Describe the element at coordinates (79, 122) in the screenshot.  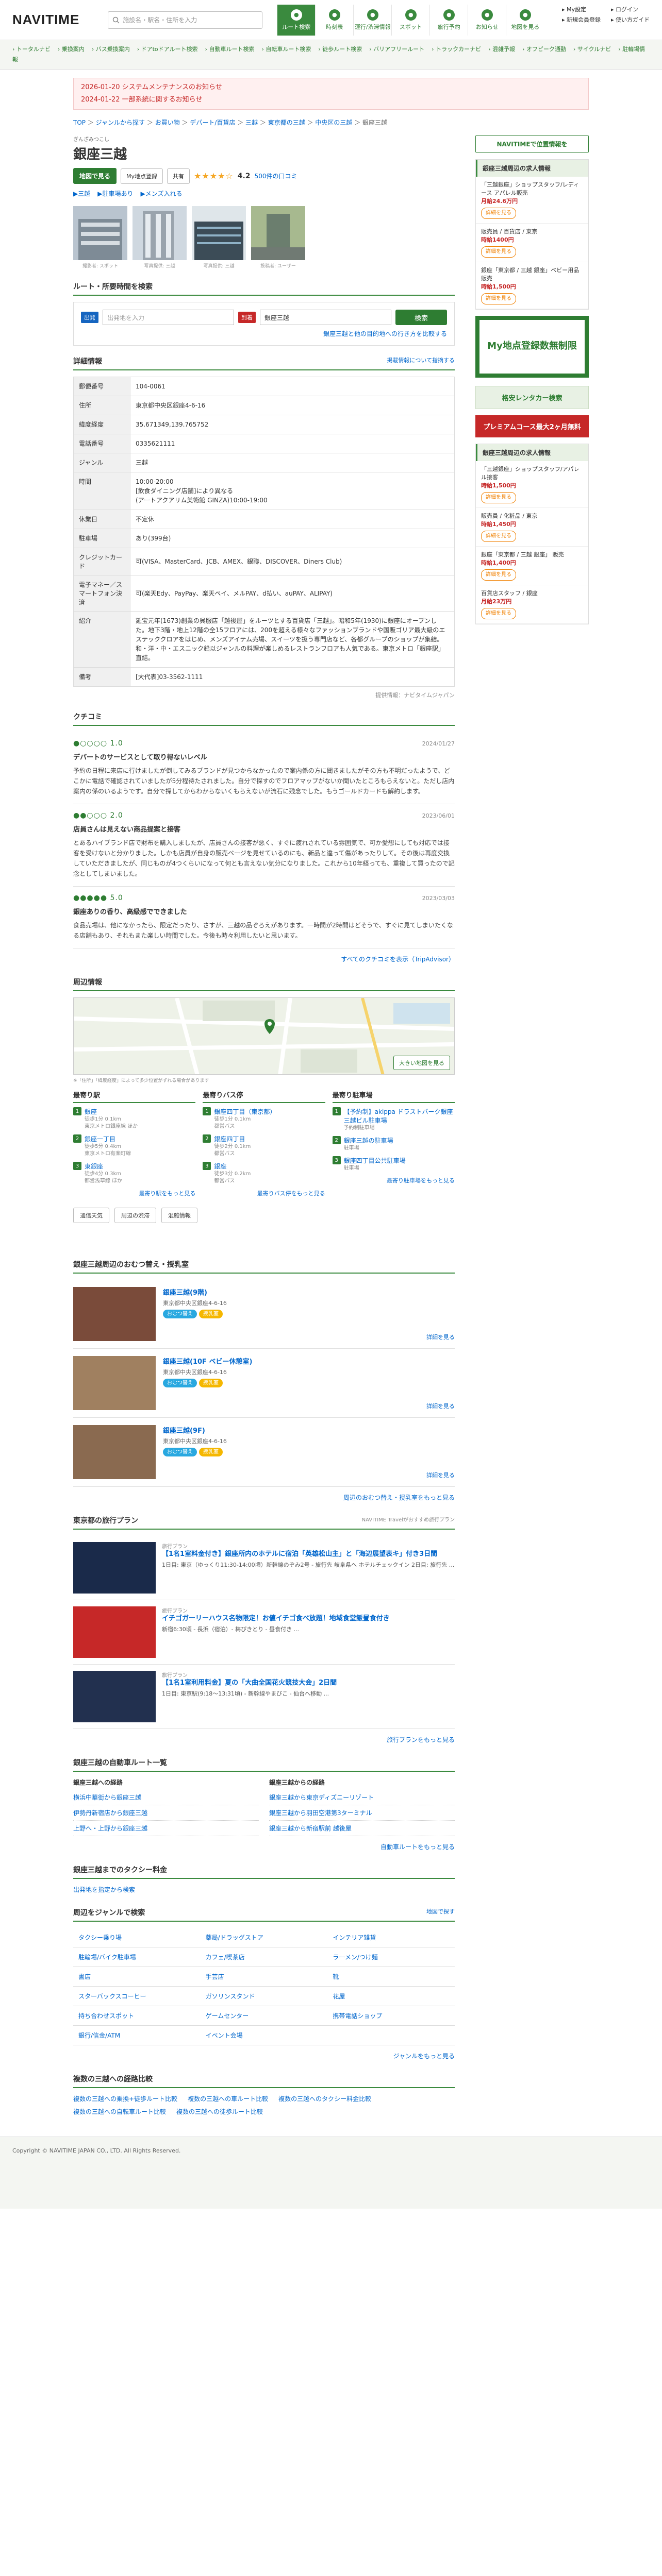
I see `breadcrumb-item: TOP` at that location.